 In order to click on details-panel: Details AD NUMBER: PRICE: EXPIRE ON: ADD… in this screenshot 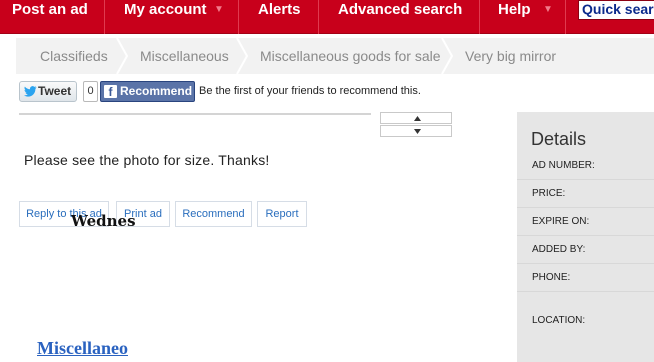, I will do `click(585, 237)`.